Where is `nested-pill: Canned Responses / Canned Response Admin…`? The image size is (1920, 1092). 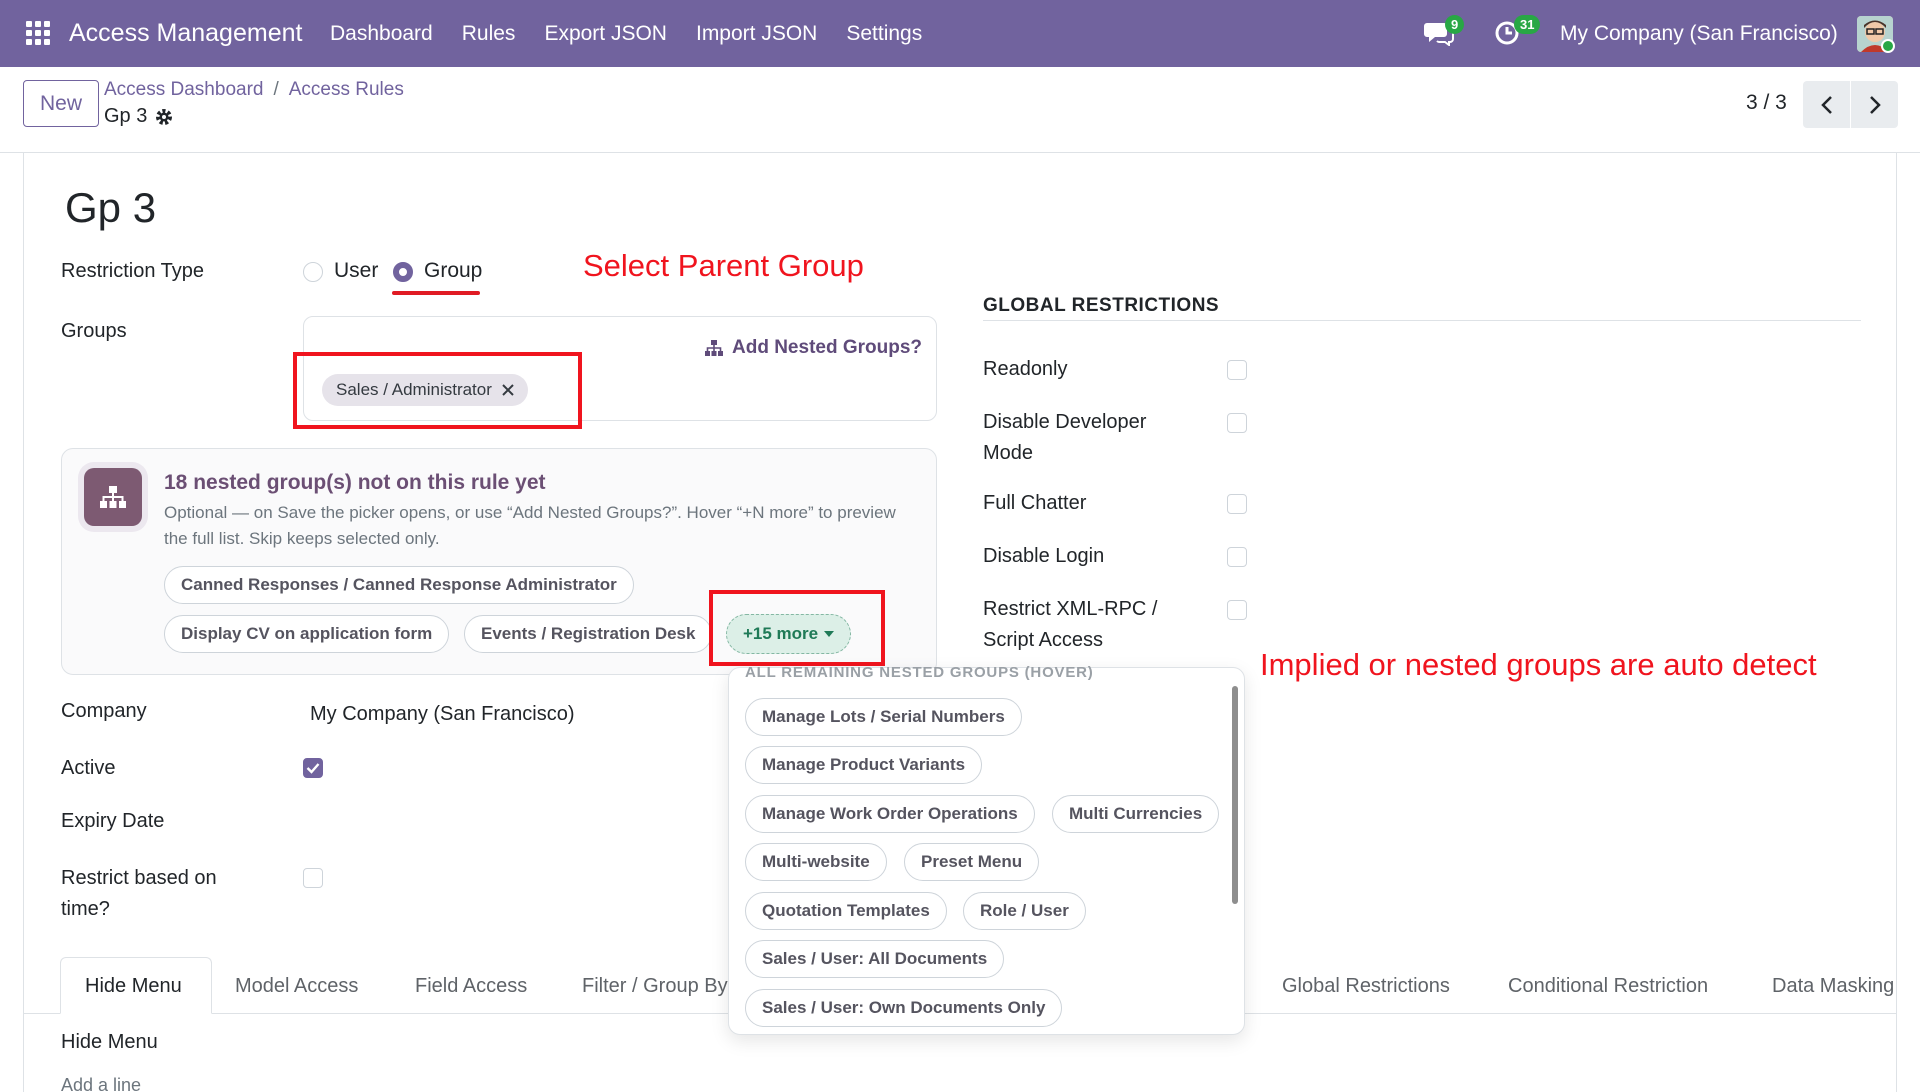
nested-pill: Canned Responses / Canned Response Admin… is located at coordinates (399, 585).